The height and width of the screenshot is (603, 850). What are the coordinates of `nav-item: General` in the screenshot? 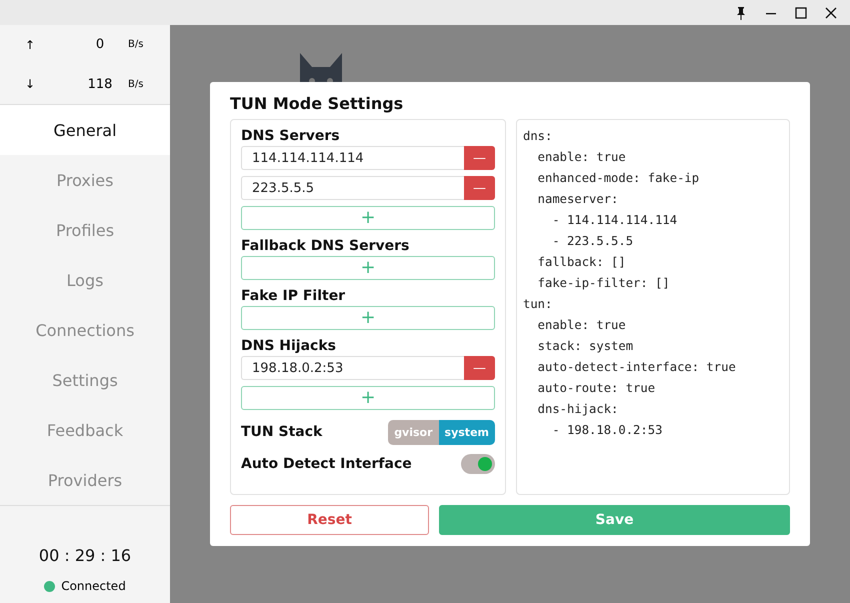 It's located at (85, 130).